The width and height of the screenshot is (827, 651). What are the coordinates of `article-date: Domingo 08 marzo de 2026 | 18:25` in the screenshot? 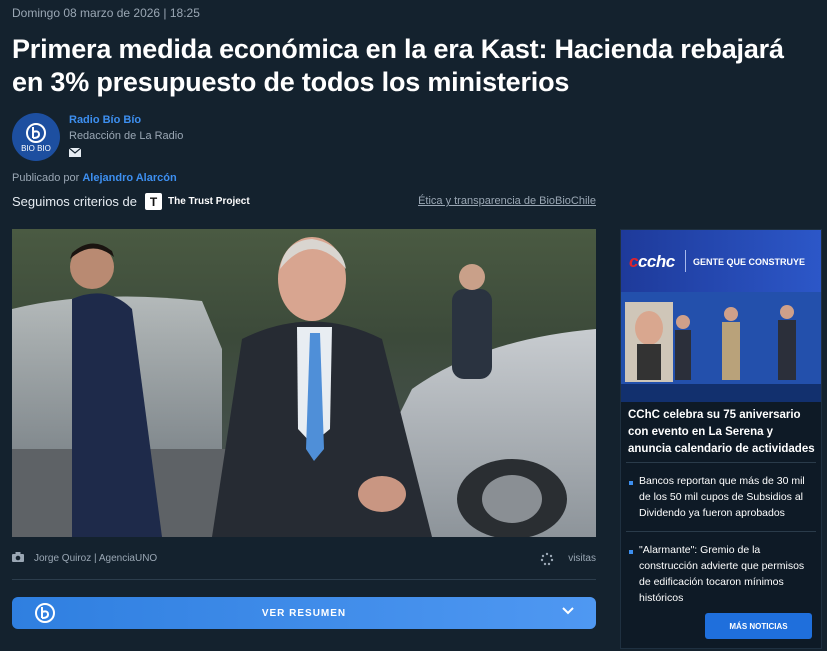 It's located at (106, 13).